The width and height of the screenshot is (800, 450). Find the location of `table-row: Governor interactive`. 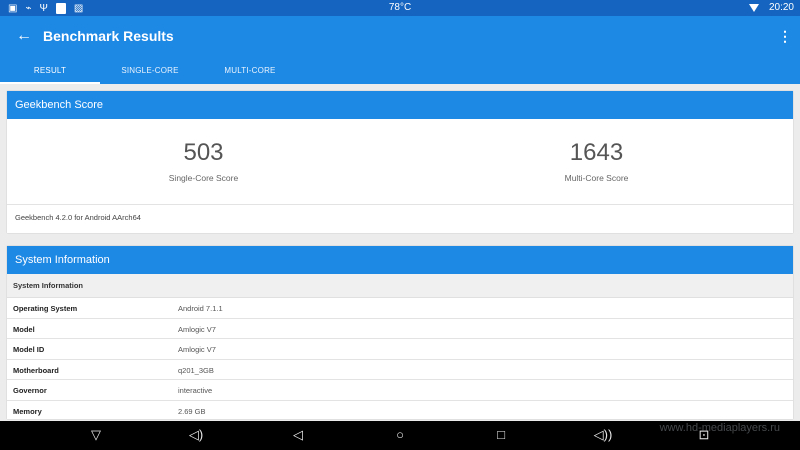

table-row: Governor interactive is located at coordinates (400, 390).